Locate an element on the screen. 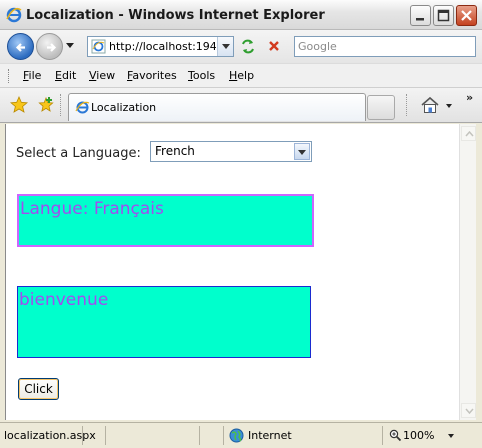 This screenshot has width=482, height=448. tab-bar: Localization » is located at coordinates (241, 105).